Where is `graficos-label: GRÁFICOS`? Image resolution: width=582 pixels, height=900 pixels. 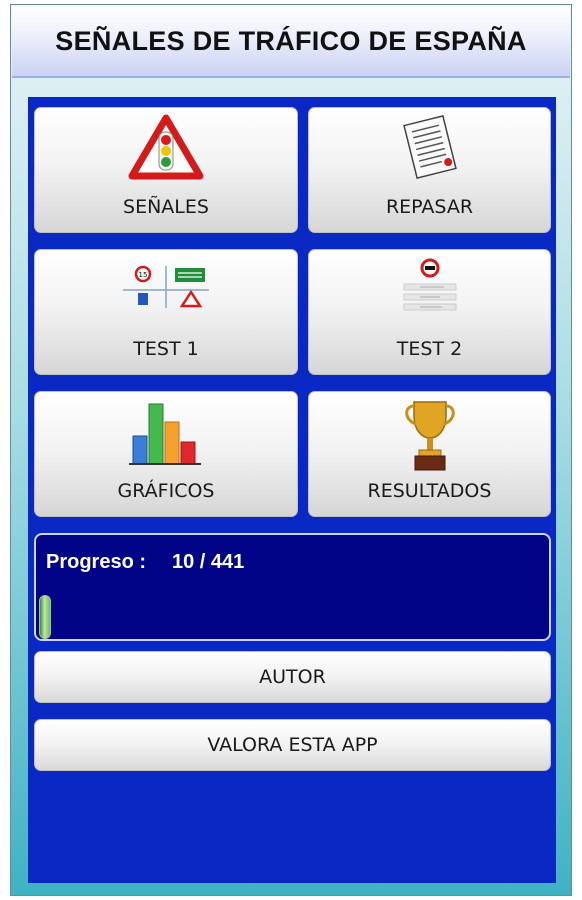 graficos-label: GRÁFICOS is located at coordinates (166, 491).